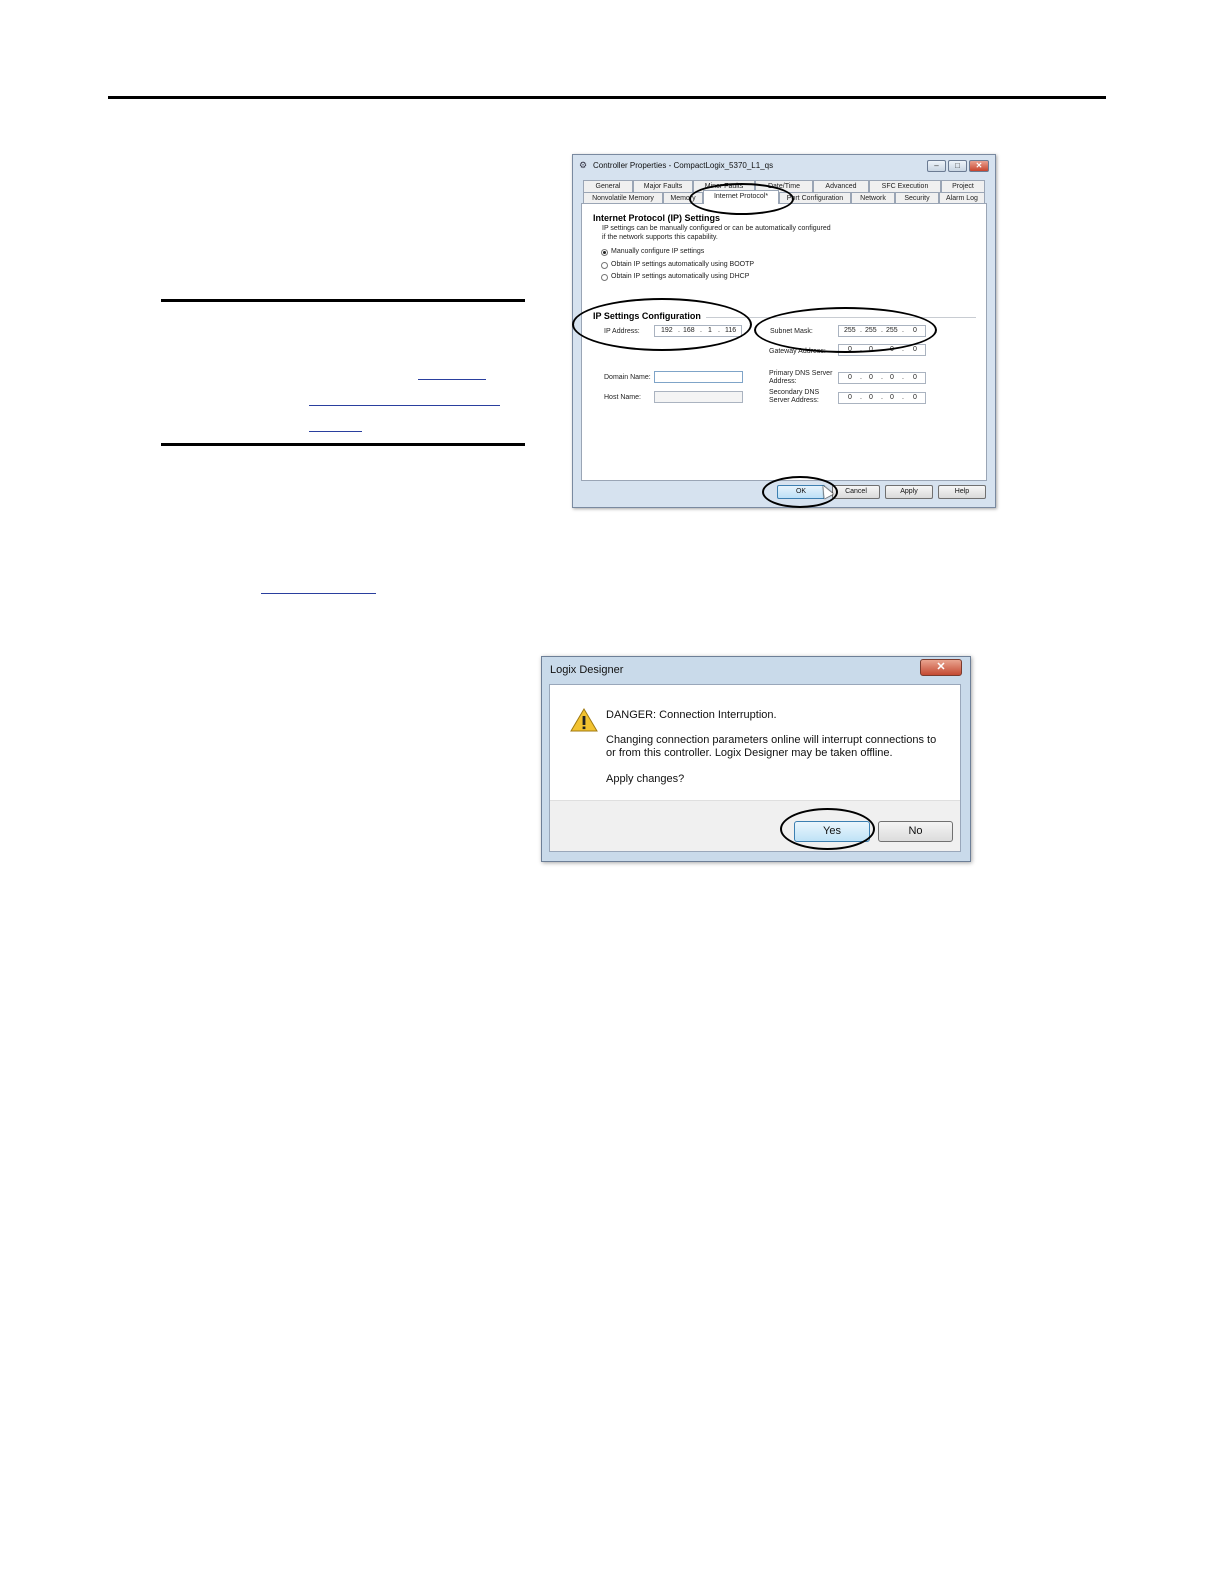 This screenshot has height=1584, width=1224. Describe the element at coordinates (800, 492) in the screenshot. I see `highlight-circle-ok-button` at that location.